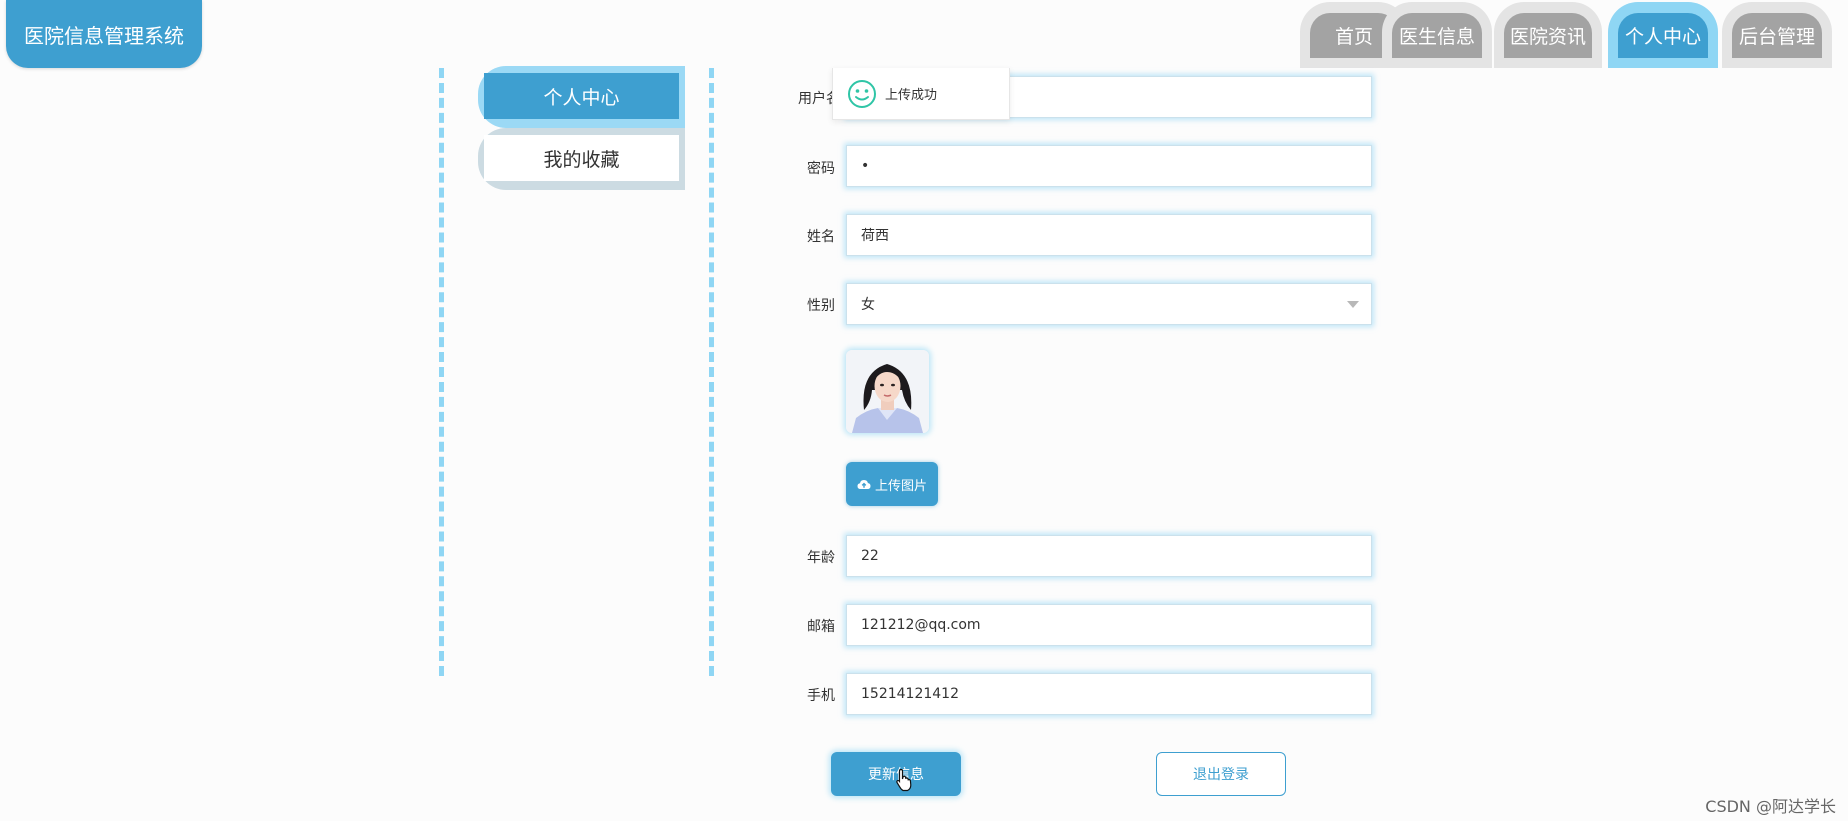 This screenshot has height=821, width=1848. I want to click on upload-success-toast: 上传成功, so click(921, 94).